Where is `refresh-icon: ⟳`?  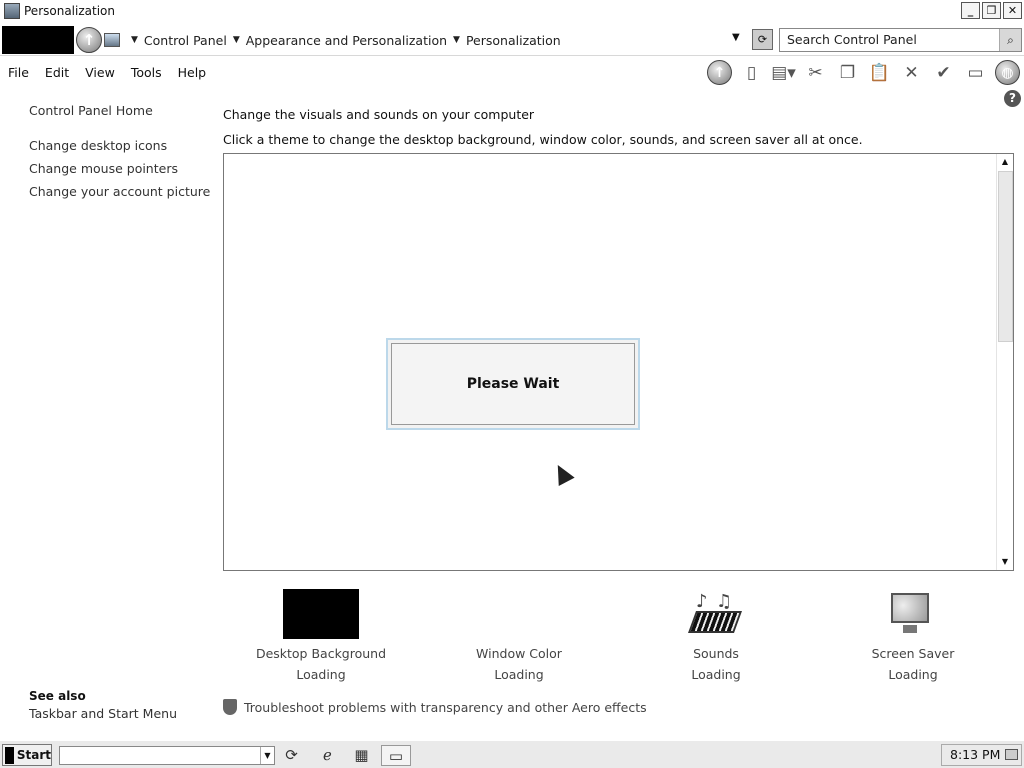 refresh-icon: ⟳ is located at coordinates (762, 39).